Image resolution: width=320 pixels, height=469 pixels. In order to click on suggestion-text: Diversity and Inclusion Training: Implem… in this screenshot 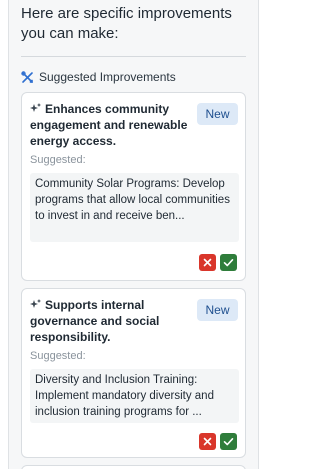, I will do `click(134, 396)`.